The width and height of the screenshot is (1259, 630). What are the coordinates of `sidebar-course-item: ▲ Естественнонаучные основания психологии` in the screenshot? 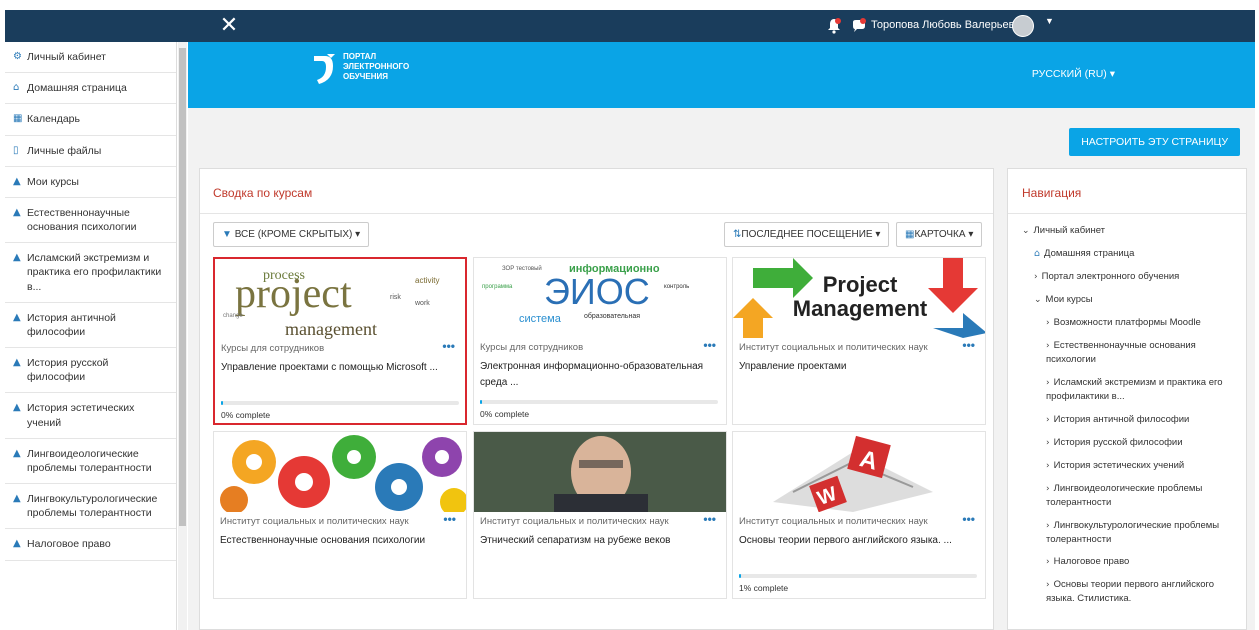 It's located at (90, 221).